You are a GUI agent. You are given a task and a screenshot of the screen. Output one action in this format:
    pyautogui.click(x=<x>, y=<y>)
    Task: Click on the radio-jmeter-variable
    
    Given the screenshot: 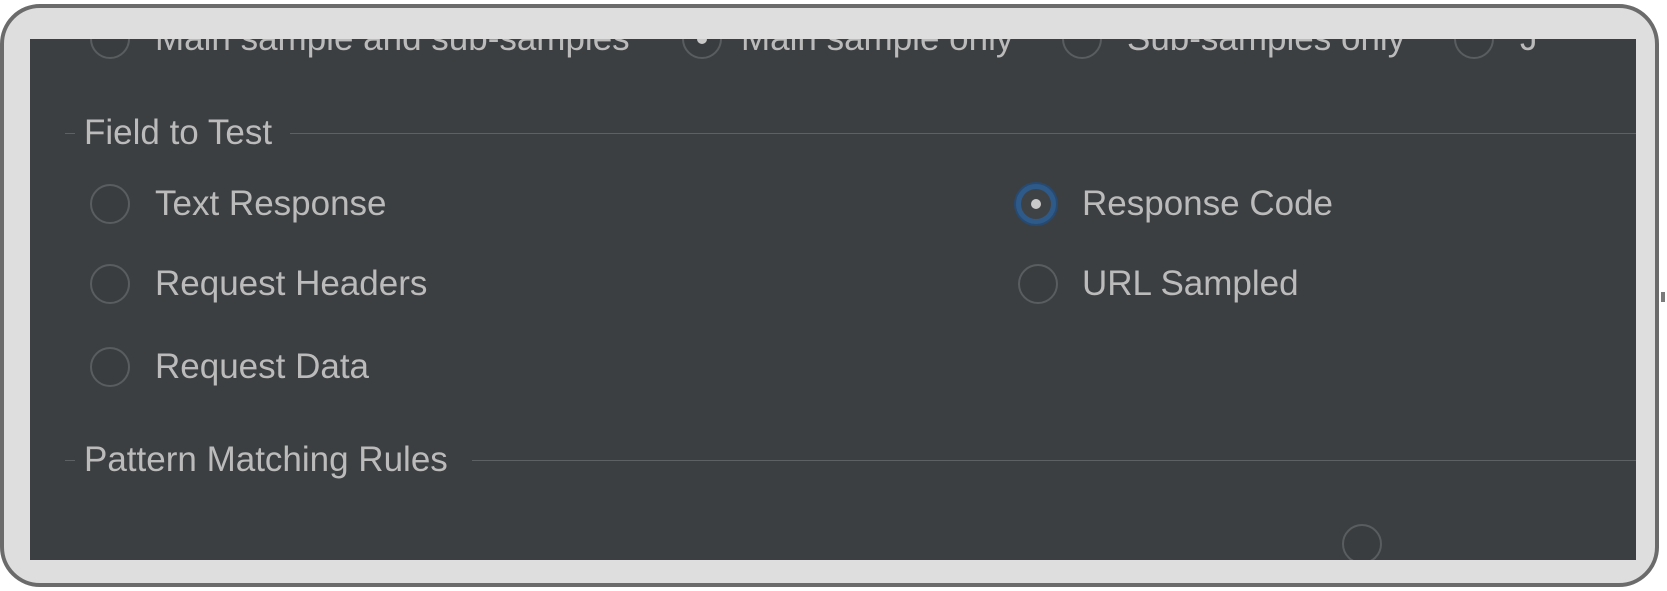 What is the action you would take?
    pyautogui.click(x=1474, y=49)
    